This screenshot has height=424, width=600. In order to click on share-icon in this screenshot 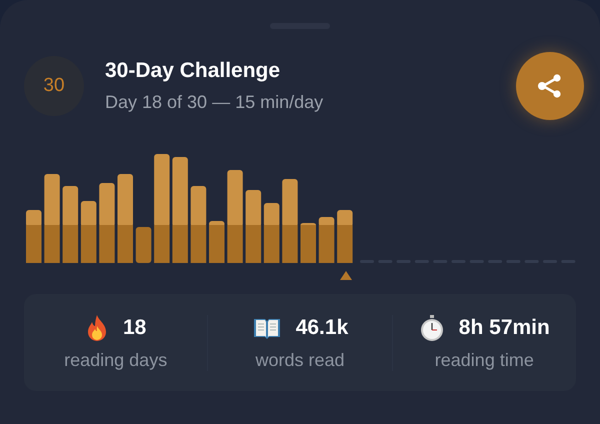, I will do `click(550, 86)`.